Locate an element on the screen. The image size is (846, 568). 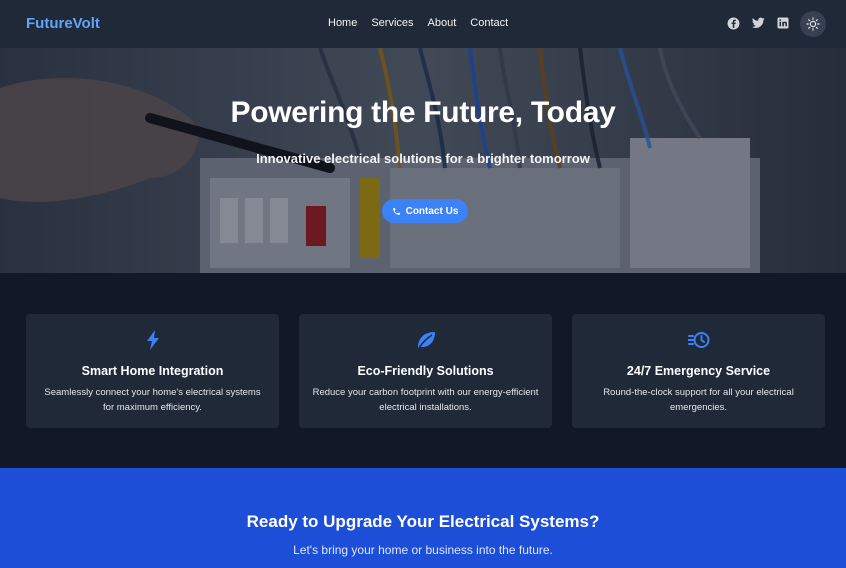
linkedin-icon is located at coordinates (783, 23).